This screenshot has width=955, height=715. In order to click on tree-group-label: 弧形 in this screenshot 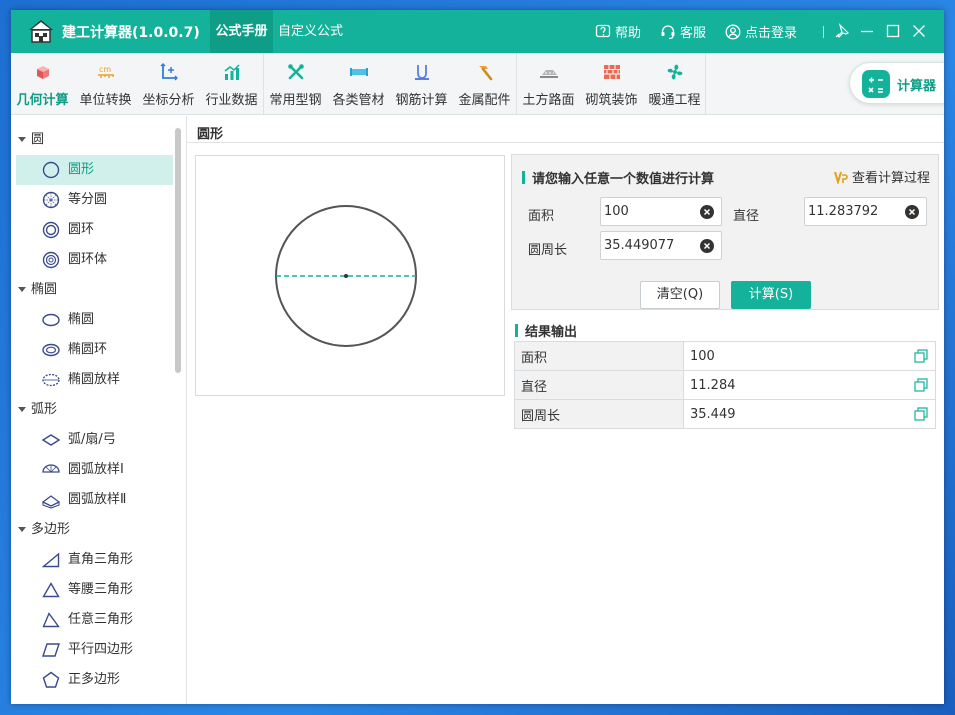, I will do `click(44, 409)`.